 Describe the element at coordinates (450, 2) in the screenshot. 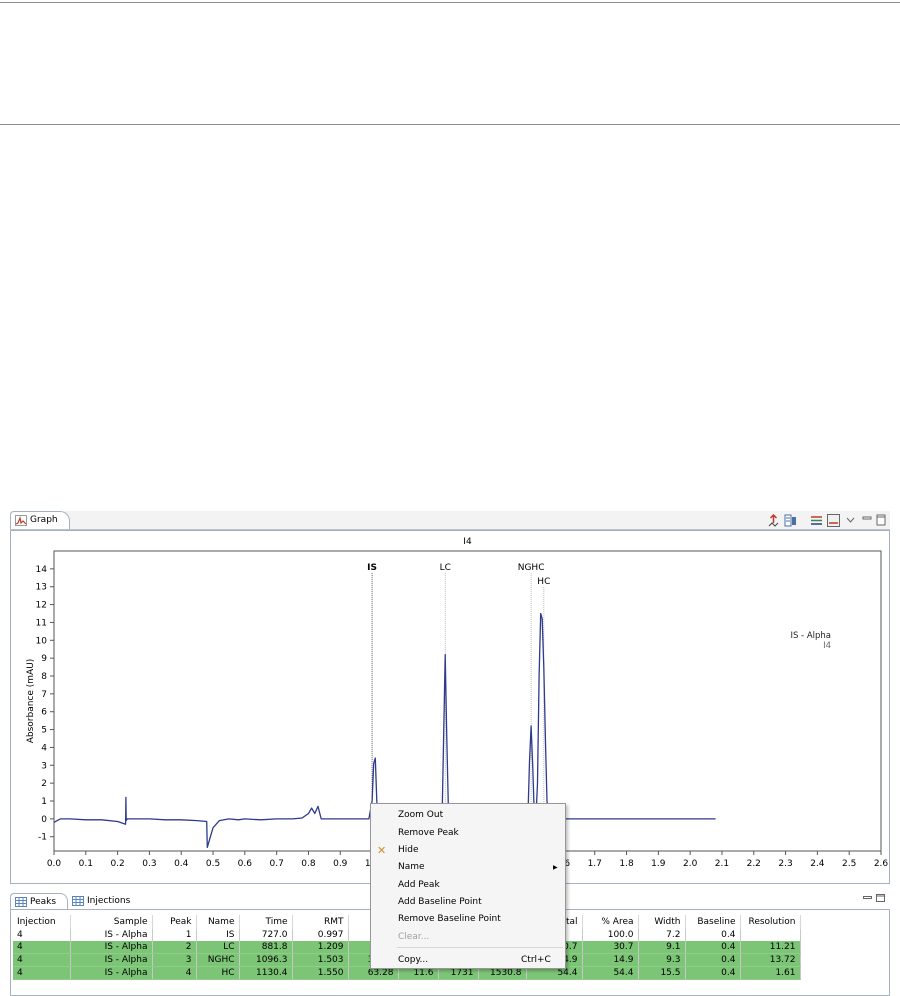

I see `top-border-line` at that location.